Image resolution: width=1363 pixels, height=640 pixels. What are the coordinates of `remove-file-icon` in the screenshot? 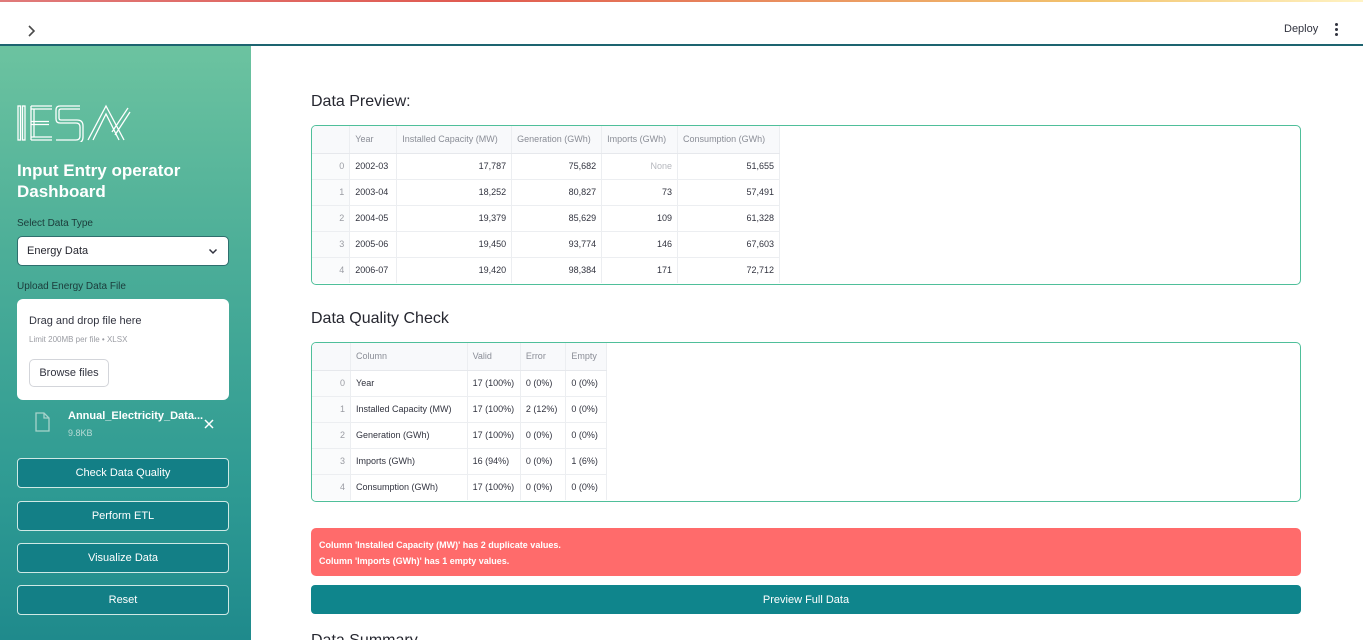 It's located at (209, 424).